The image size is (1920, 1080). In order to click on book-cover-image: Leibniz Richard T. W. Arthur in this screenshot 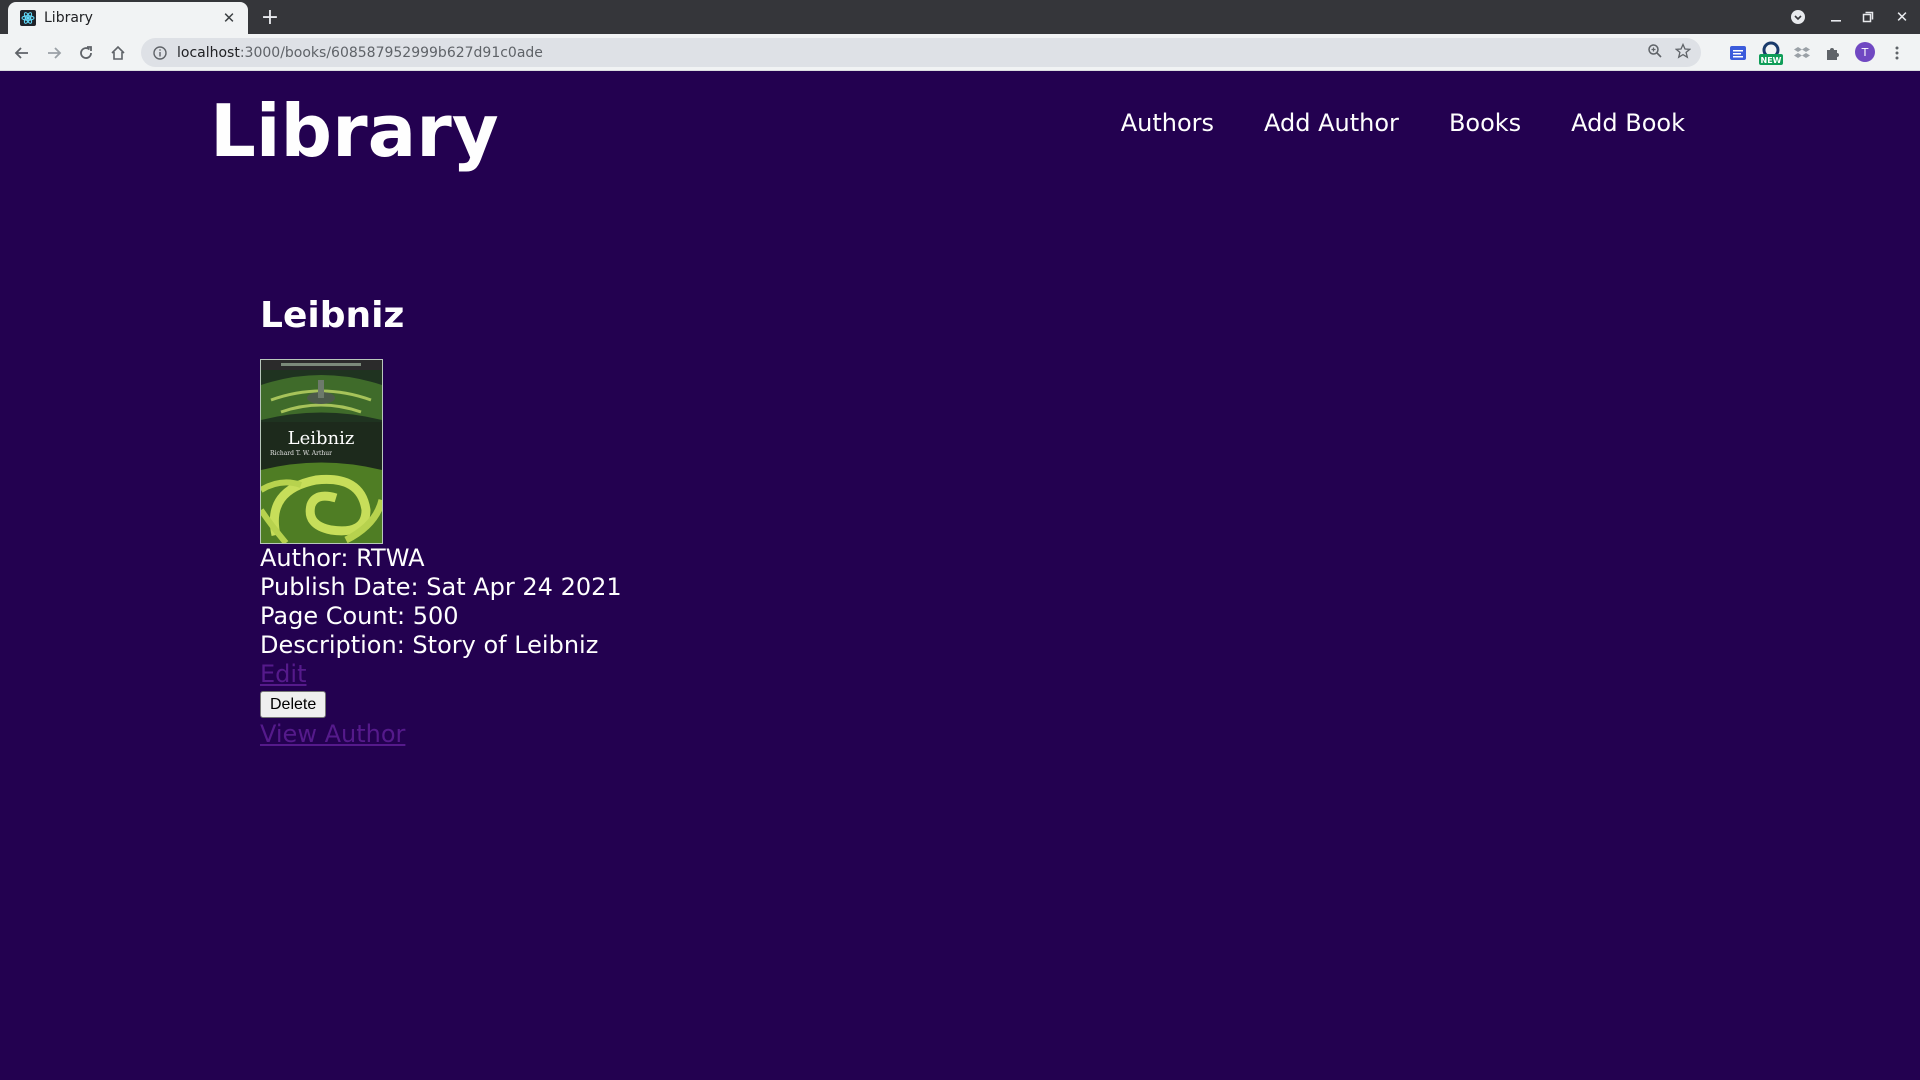, I will do `click(321, 452)`.